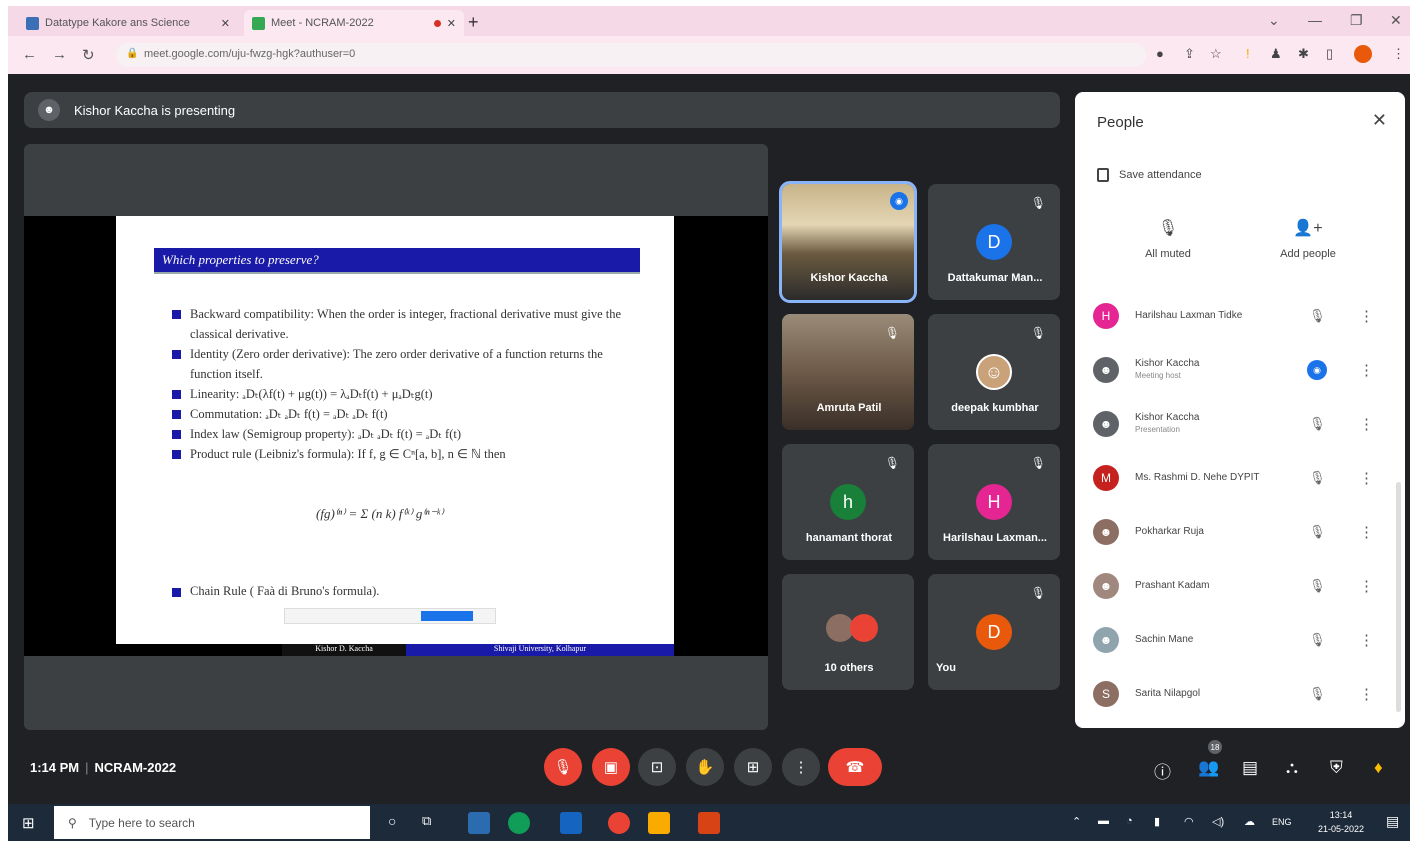 Image resolution: width=1414 pixels, height=841 pixels. I want to click on participant-row: H Harilshau Laxman Tidke 🎙︎ ⋮, so click(1243, 316).